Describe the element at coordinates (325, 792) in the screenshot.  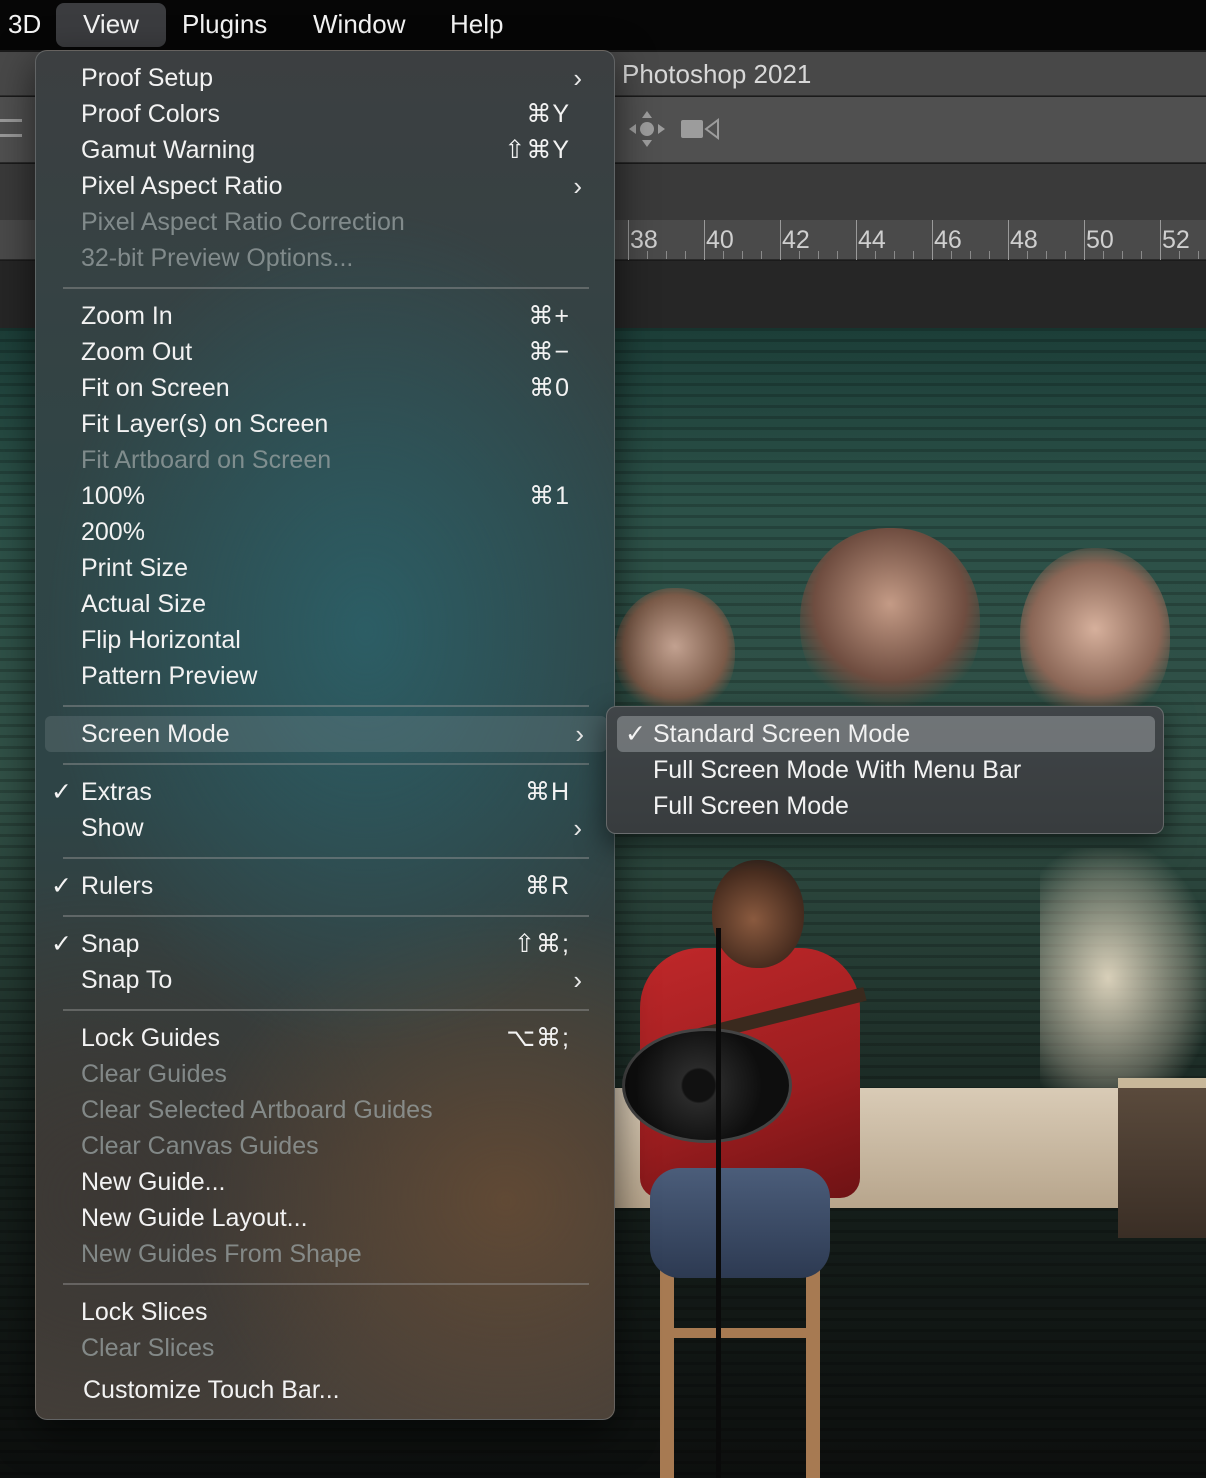
I see `menu-item-extras: ✓ Extras ⌘H` at that location.